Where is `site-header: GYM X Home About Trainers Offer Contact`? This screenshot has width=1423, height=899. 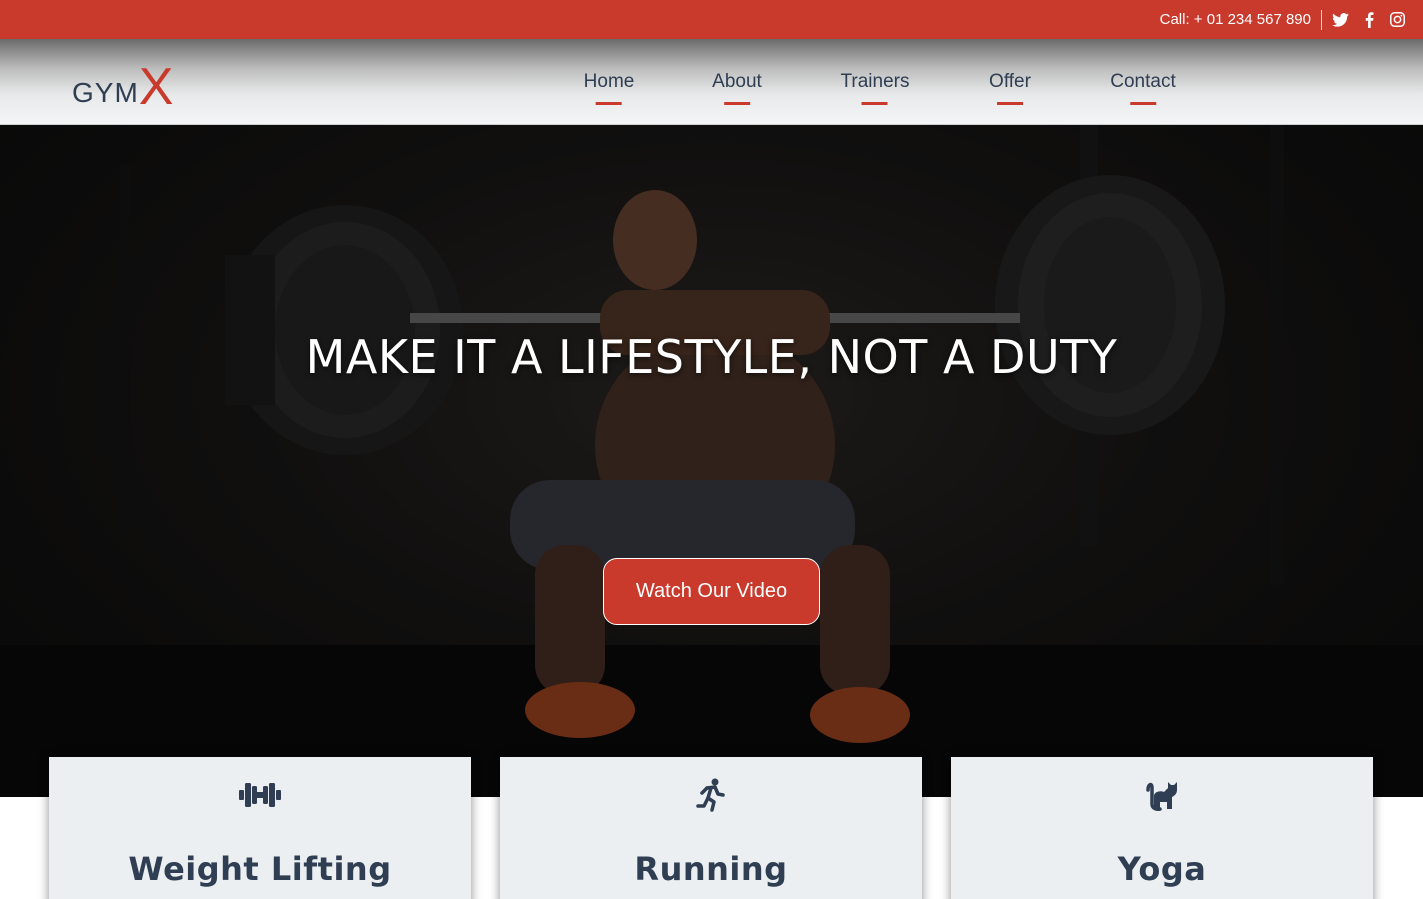
site-header: GYM X Home About Trainers Offer Contact is located at coordinates (711, 82).